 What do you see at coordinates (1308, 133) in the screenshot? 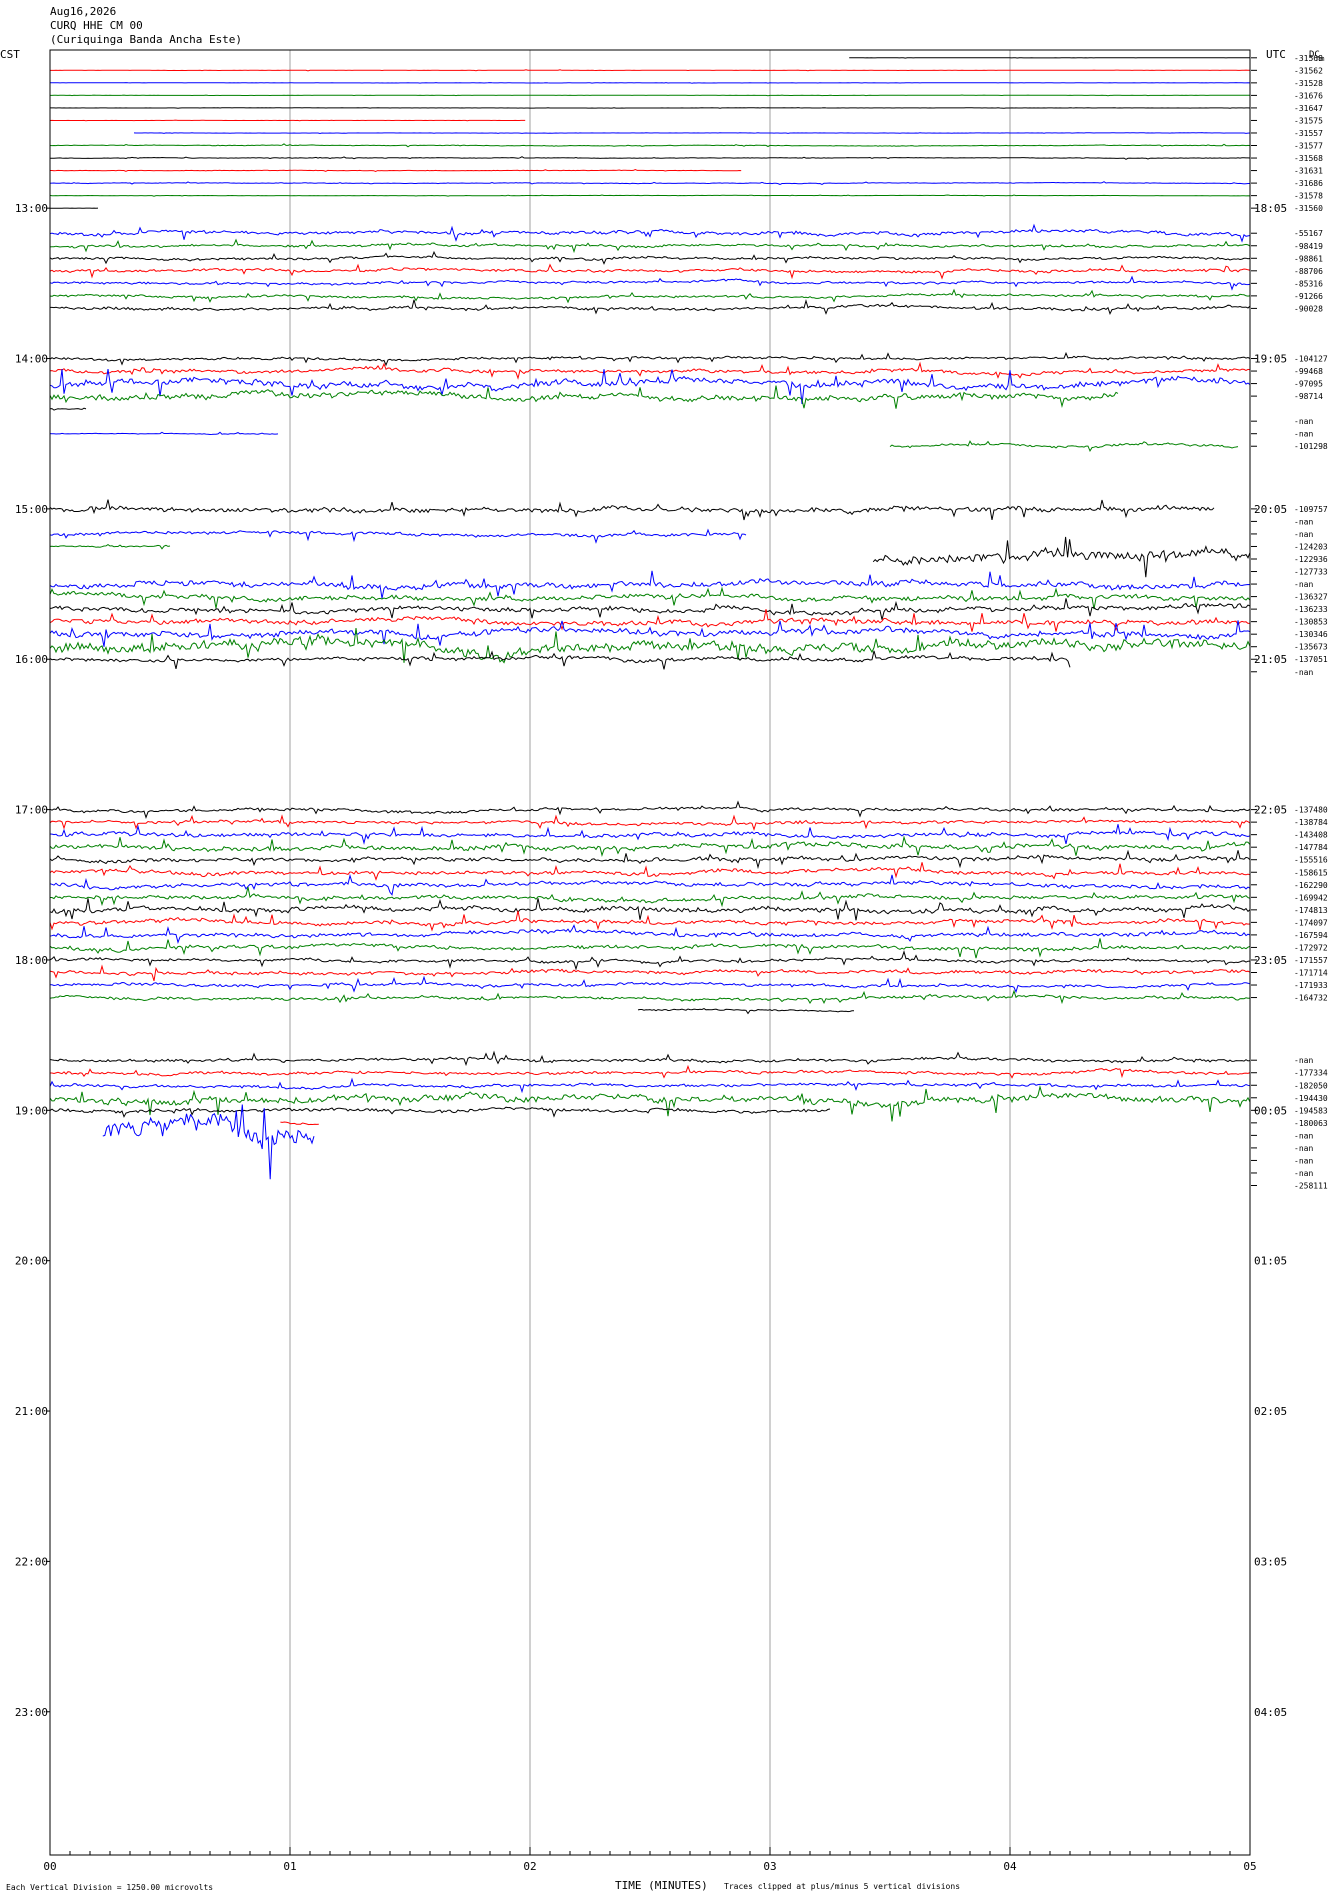
I see `dc-offset-label: -31557` at bounding box center [1308, 133].